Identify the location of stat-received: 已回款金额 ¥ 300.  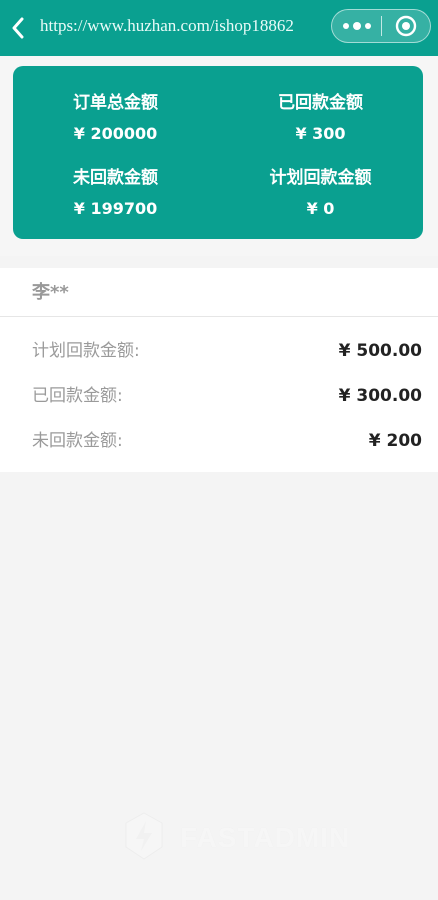
(320, 118).